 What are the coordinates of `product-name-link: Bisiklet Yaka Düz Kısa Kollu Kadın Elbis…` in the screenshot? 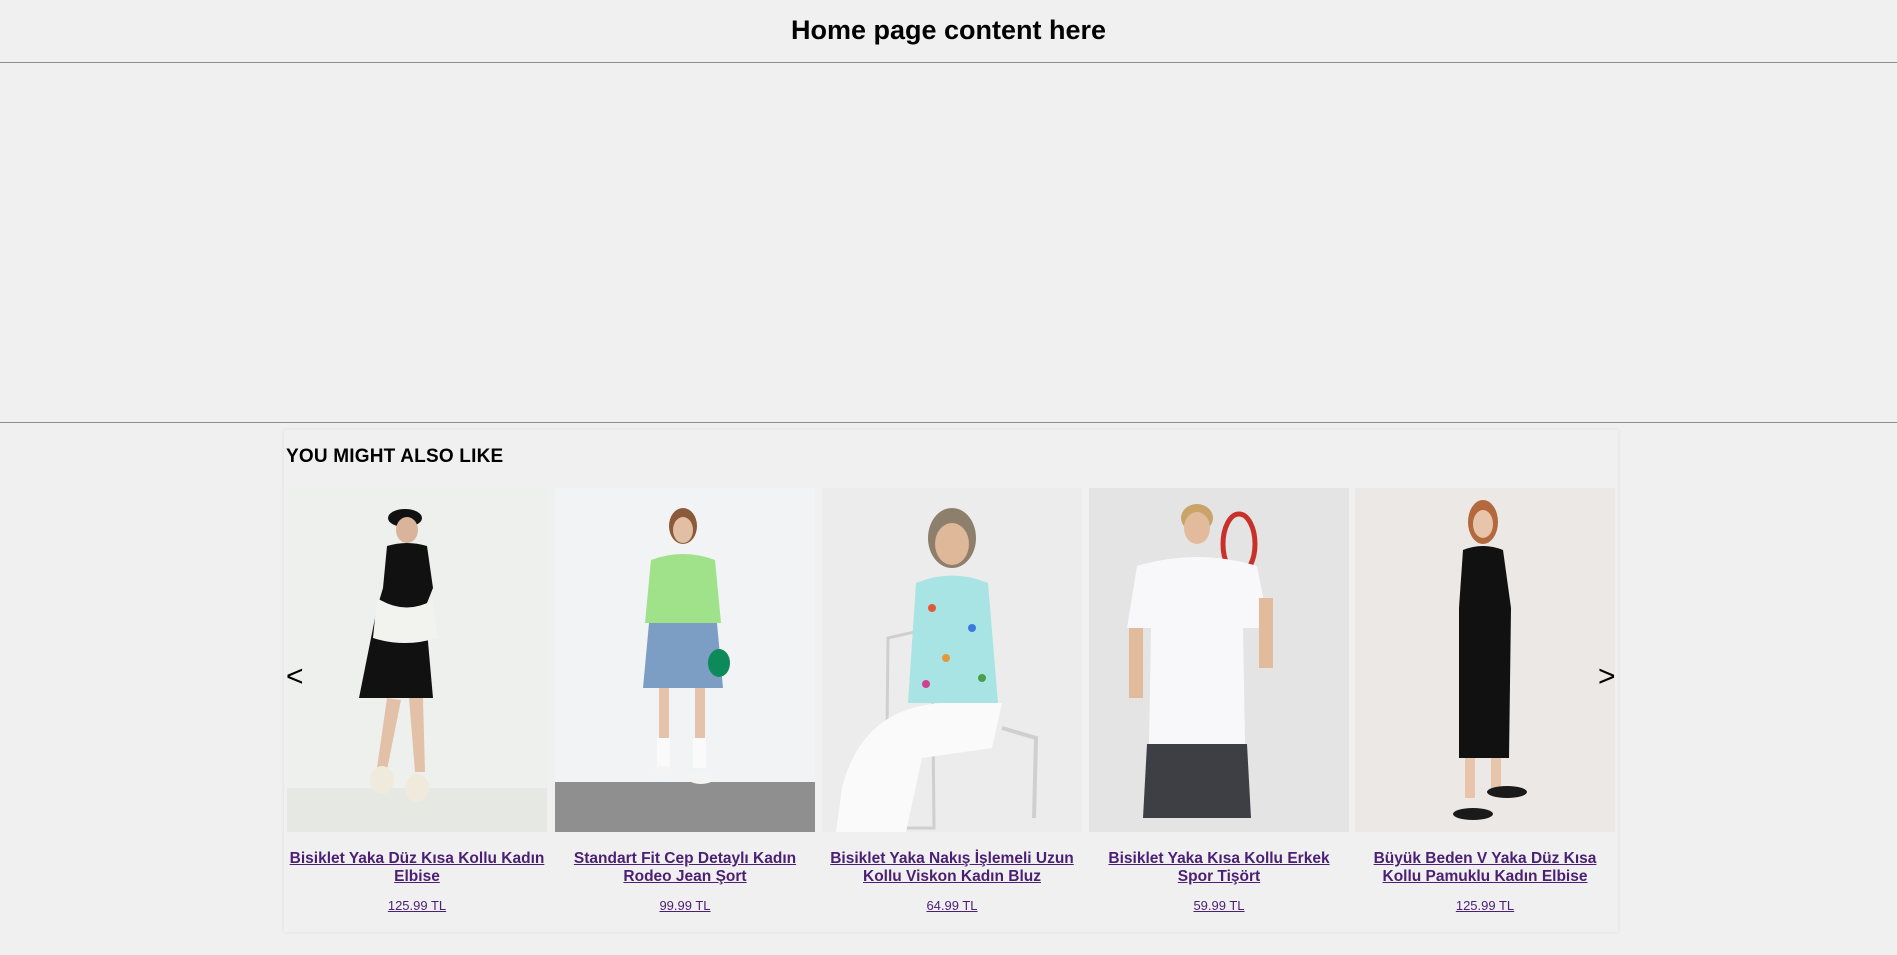 It's located at (417, 867).